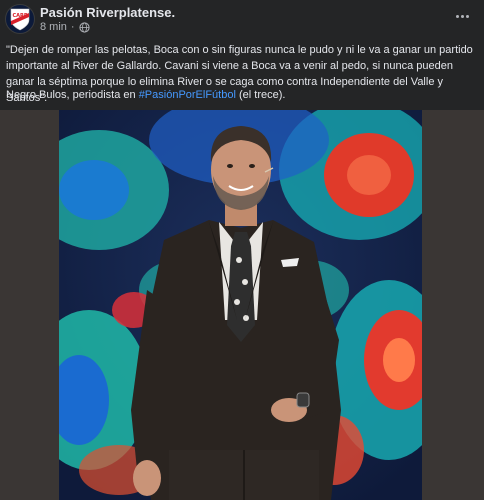  What do you see at coordinates (84, 27) in the screenshot?
I see `globe-icon` at bounding box center [84, 27].